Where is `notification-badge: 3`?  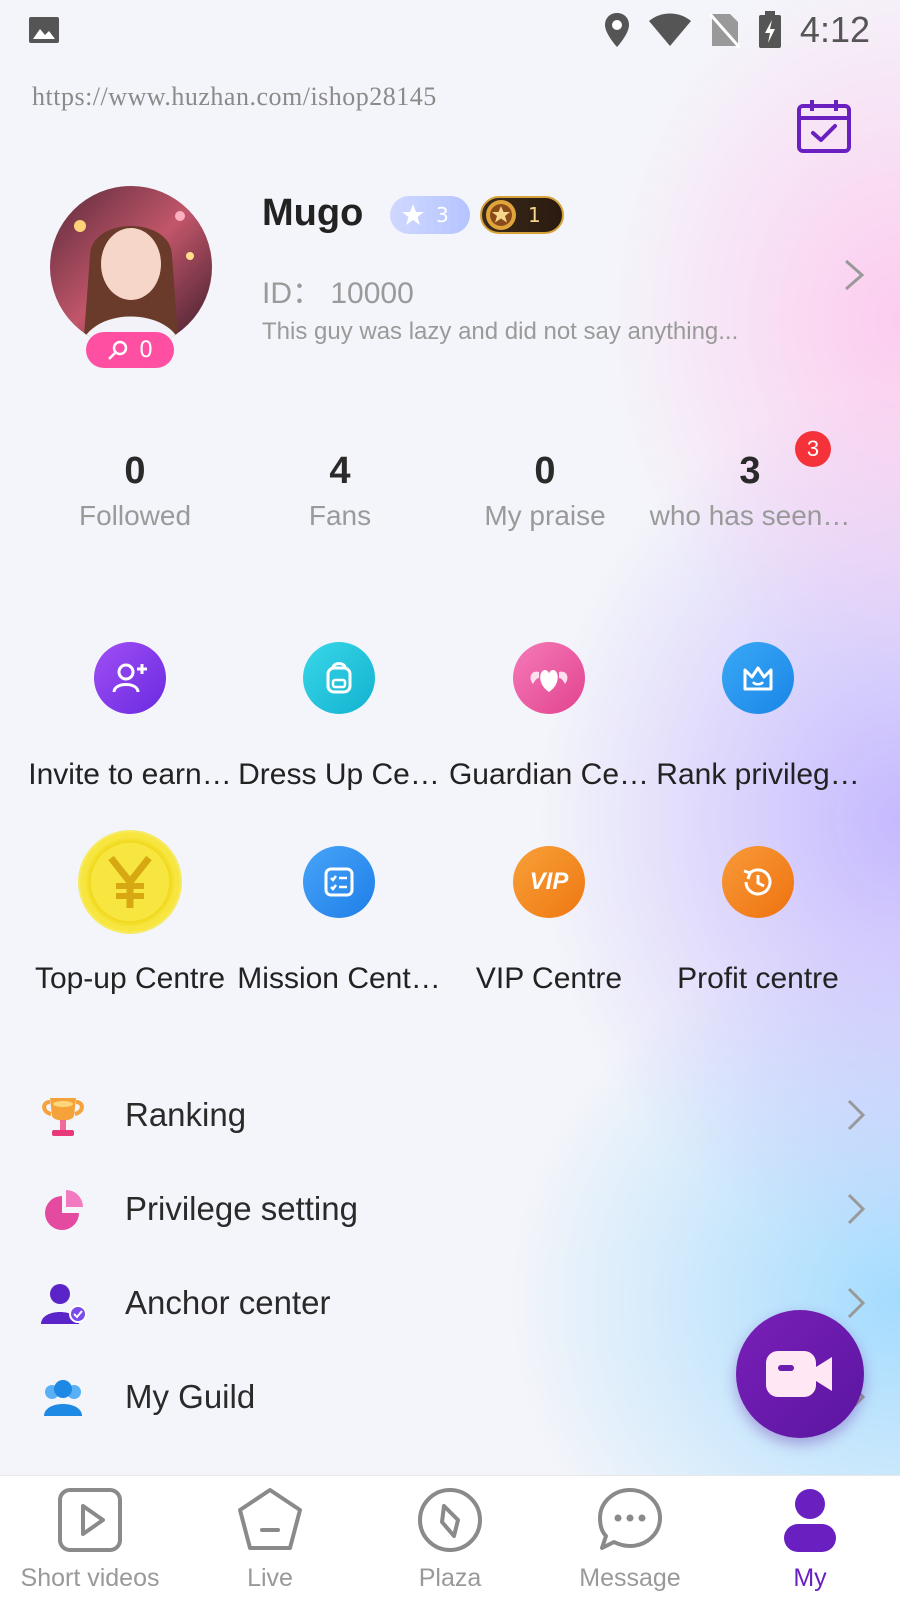 notification-badge: 3 is located at coordinates (813, 449).